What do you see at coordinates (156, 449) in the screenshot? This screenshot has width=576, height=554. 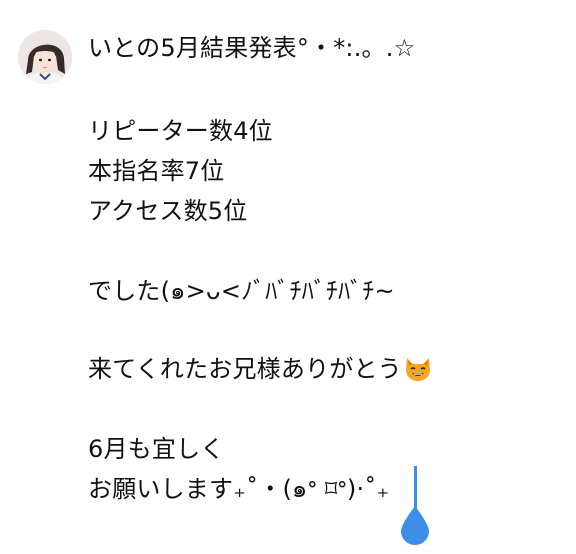 I see `post-text-line: 6月も宜しく` at bounding box center [156, 449].